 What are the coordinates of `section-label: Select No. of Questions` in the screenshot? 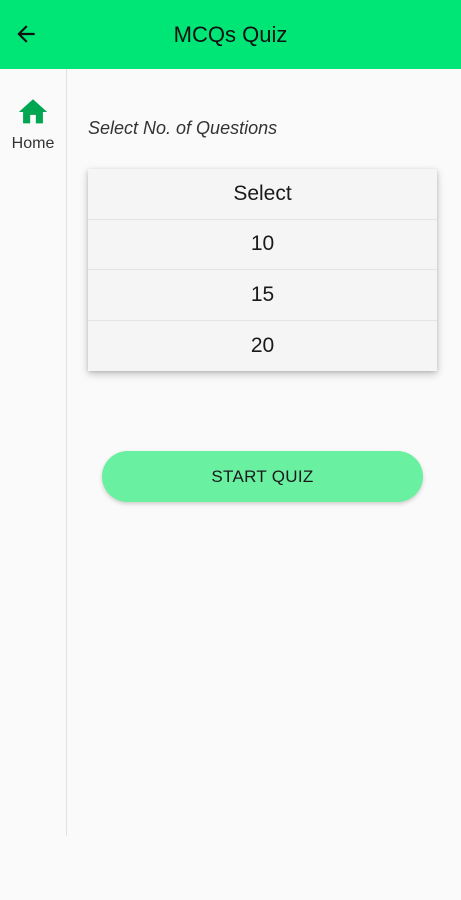 It's located at (183, 128).